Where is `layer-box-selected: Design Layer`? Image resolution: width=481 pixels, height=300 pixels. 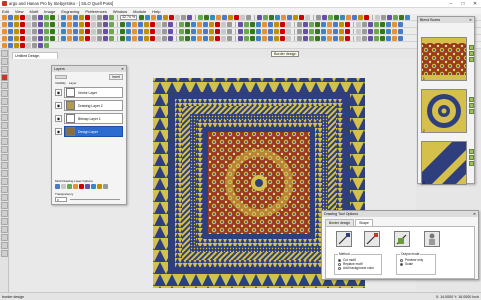
layer-box-selected: Design Layer is located at coordinates (93, 131).